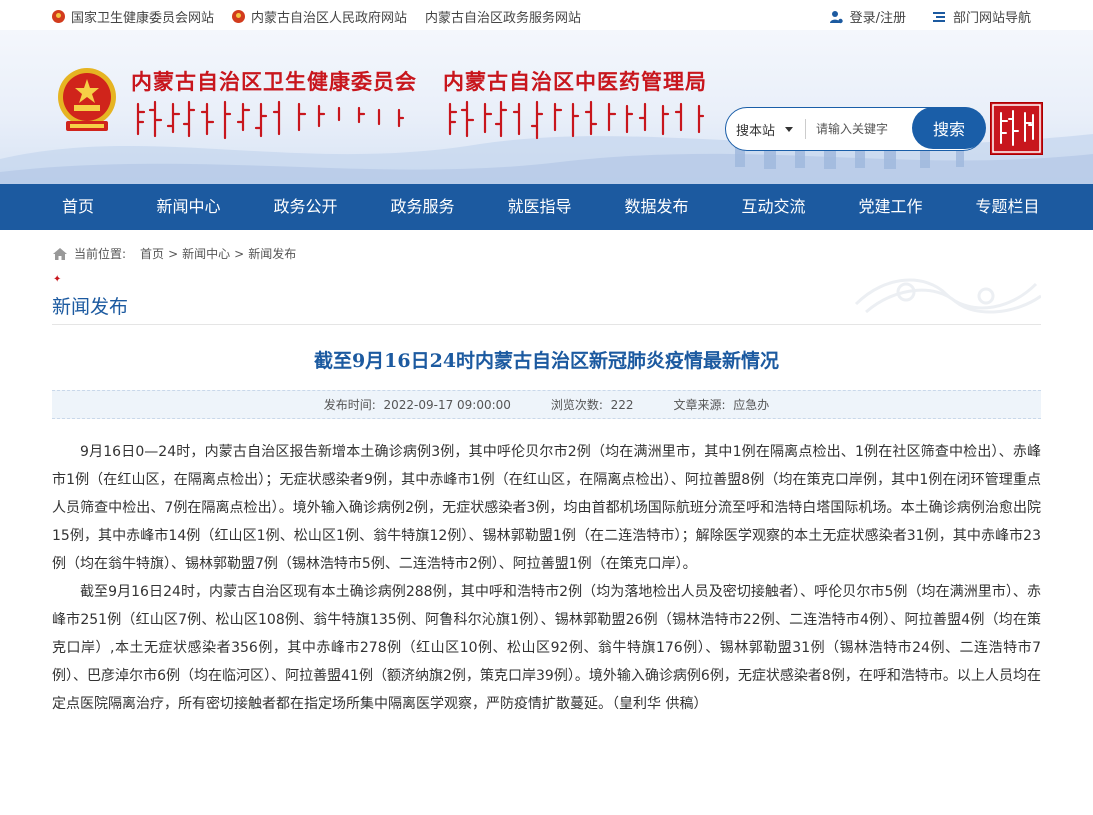 The height and width of the screenshot is (815, 1093). What do you see at coordinates (90, 307) in the screenshot?
I see `section-title: 新闻发布` at bounding box center [90, 307].